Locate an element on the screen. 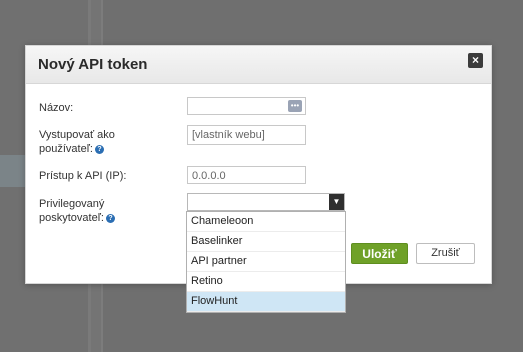 The width and height of the screenshot is (523, 352). dropdown-option: API partner is located at coordinates (266, 262).